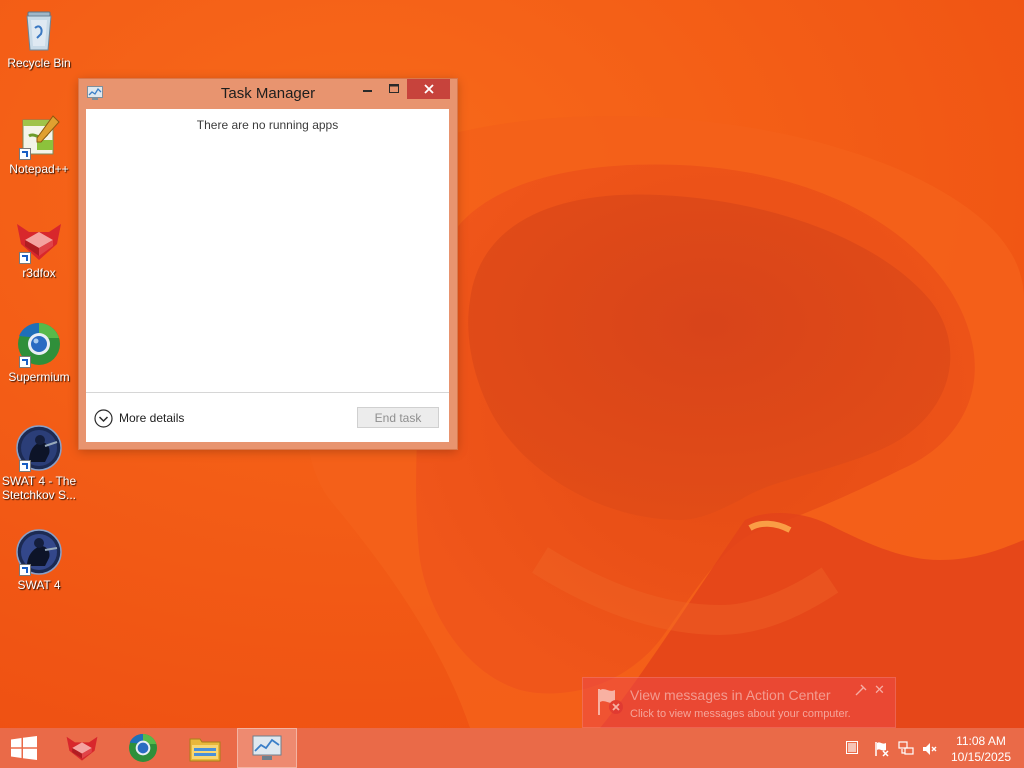  Describe the element at coordinates (512, 748) in the screenshot. I see `taskbar: 11:08 AM 10/15/2025` at that location.